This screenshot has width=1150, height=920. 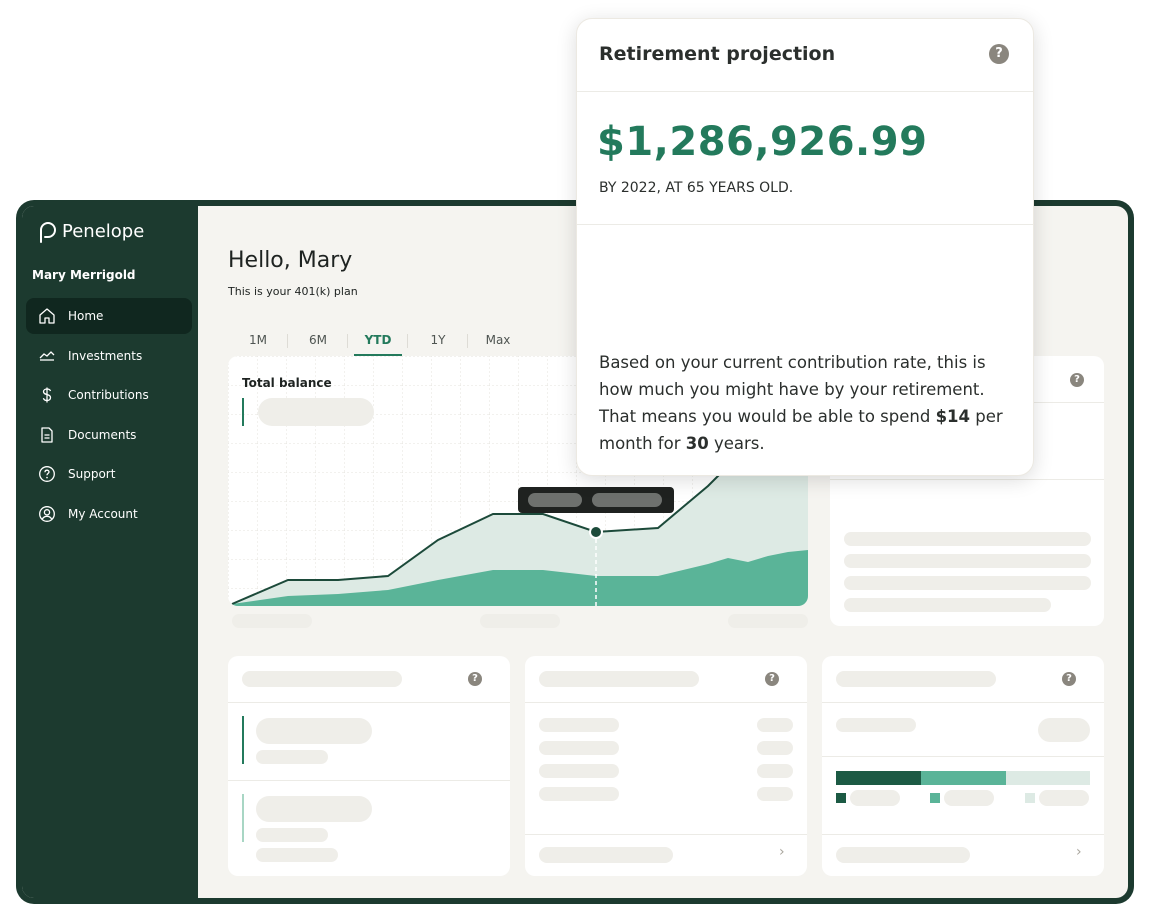 I want to click on sidebar-item-label: Home, so click(x=86, y=316).